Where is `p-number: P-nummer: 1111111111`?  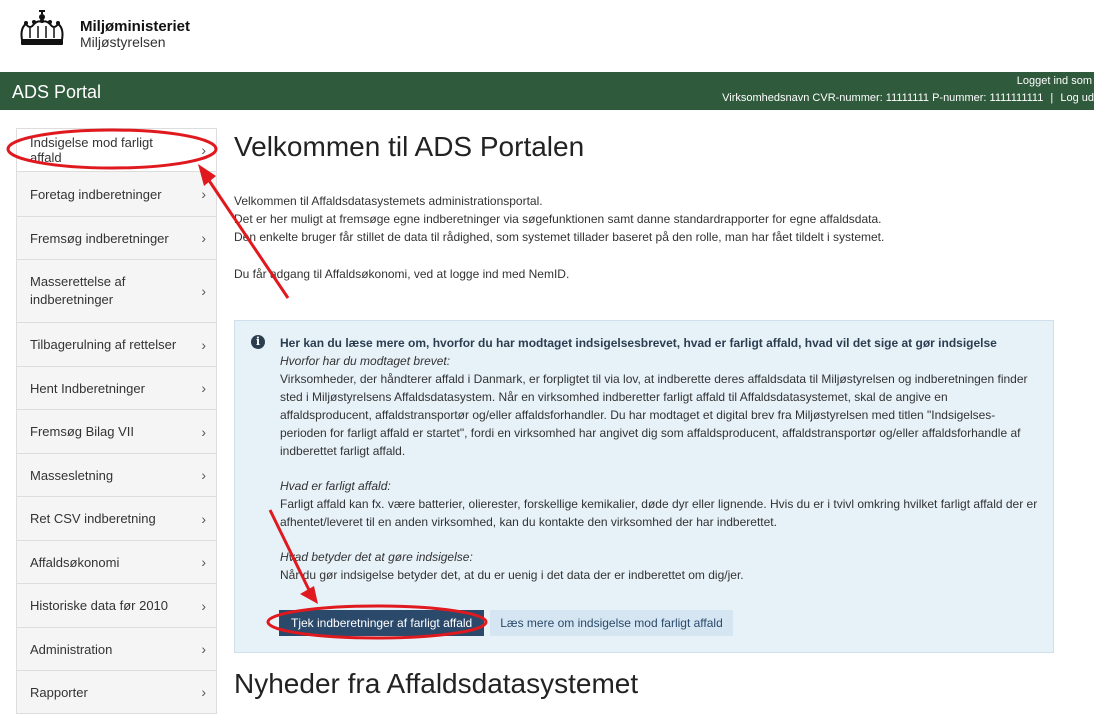
p-number: P-nummer: 1111111111 is located at coordinates (988, 98).